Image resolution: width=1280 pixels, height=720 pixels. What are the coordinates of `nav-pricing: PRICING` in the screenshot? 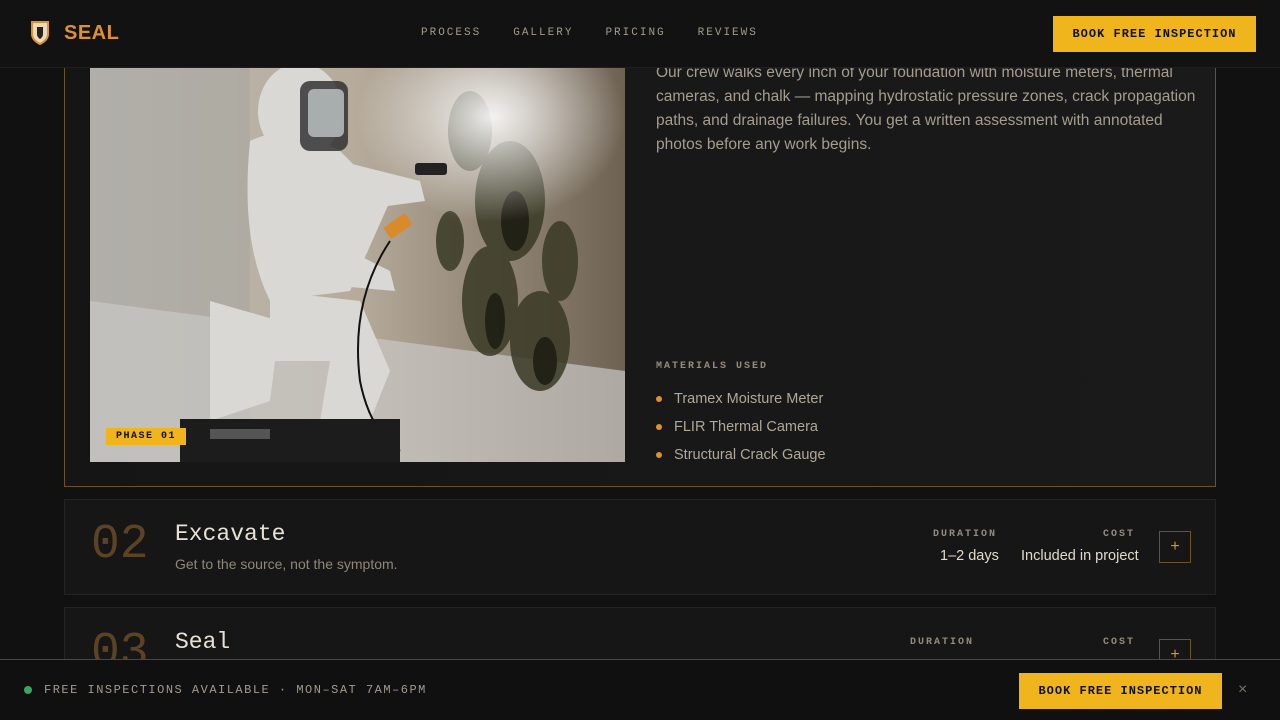 It's located at (635, 33).